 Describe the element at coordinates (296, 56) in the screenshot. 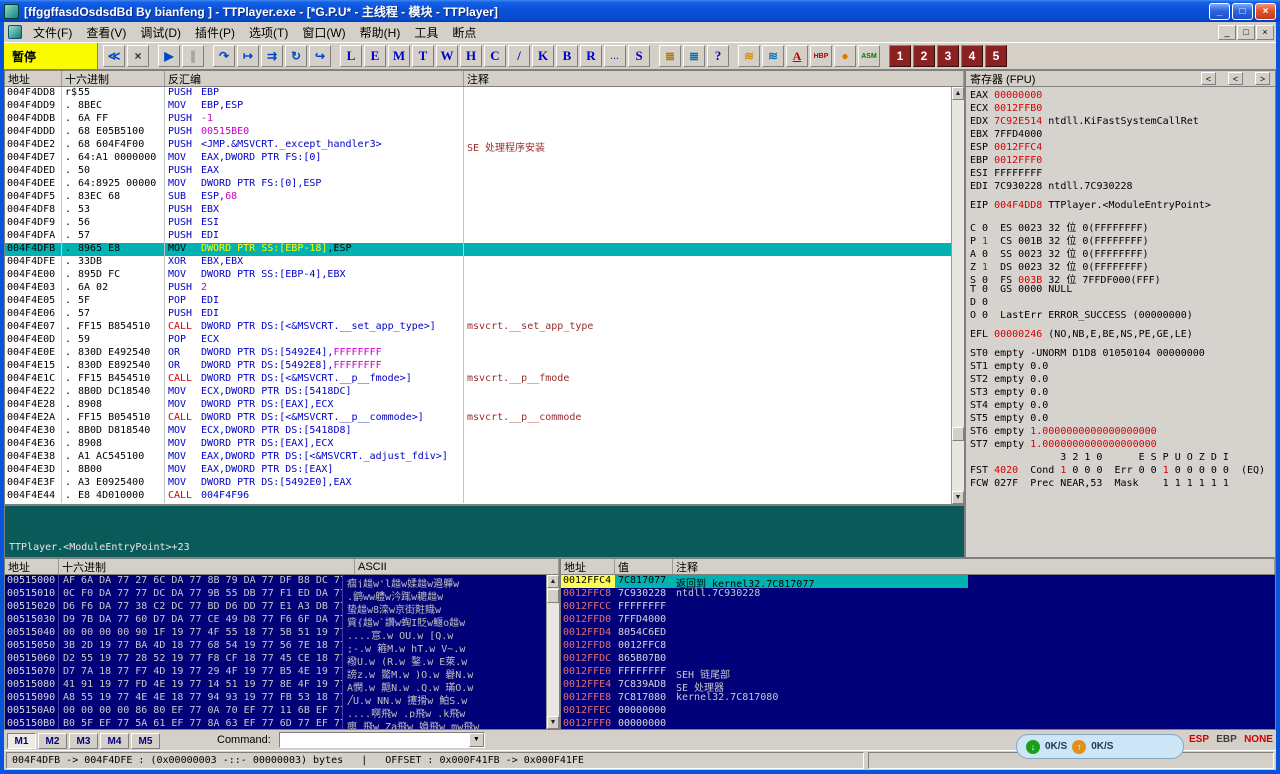

I see `trace-over-button: ↻` at that location.